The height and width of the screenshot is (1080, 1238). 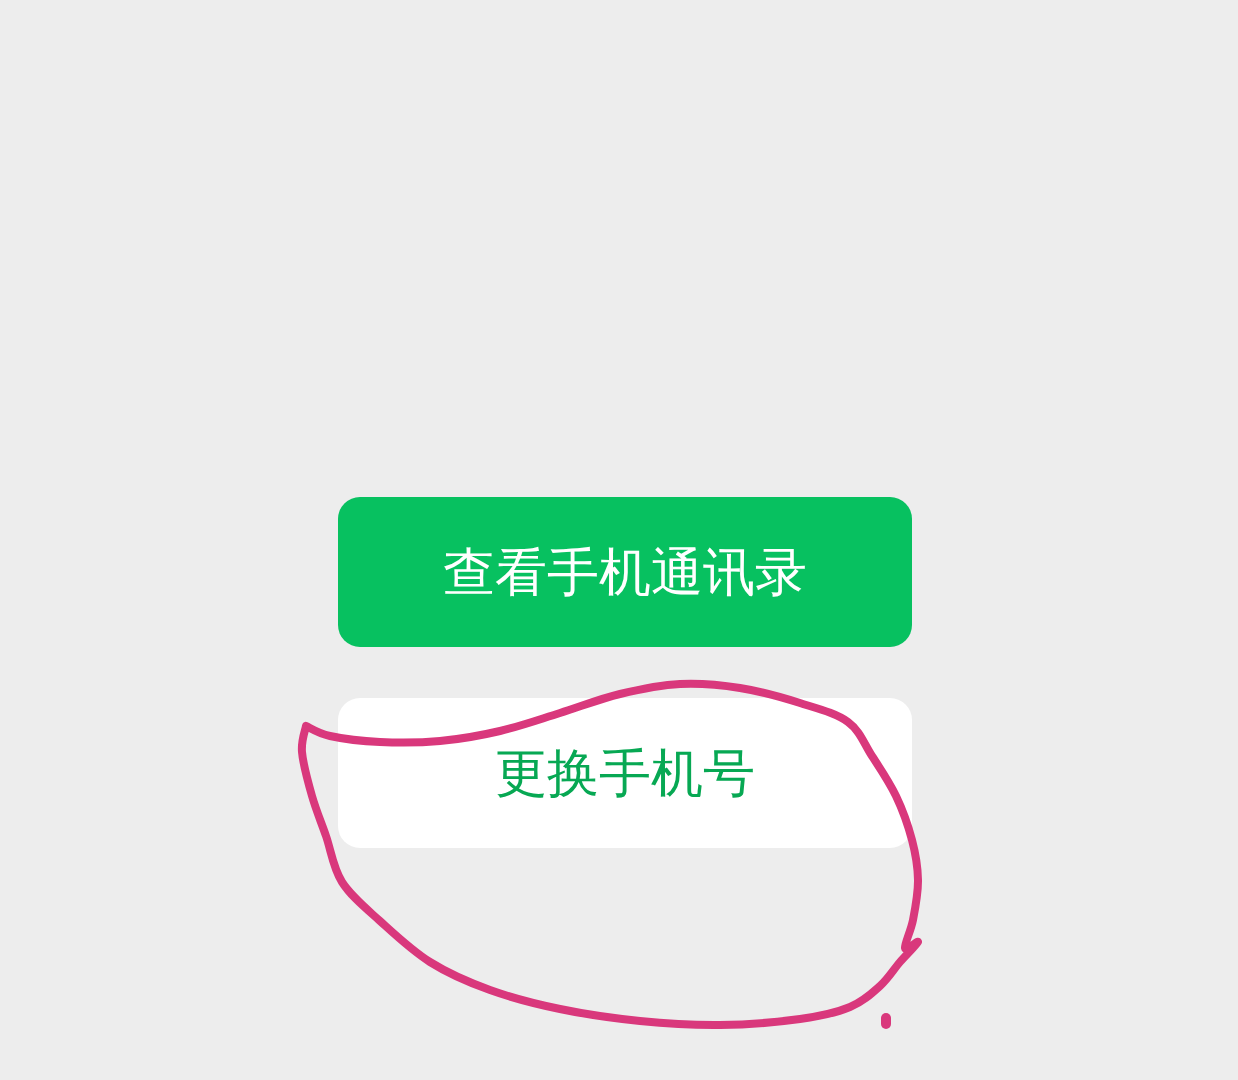 What do you see at coordinates (625, 572) in the screenshot?
I see `view-contacts-button: 查看手机通讯录` at bounding box center [625, 572].